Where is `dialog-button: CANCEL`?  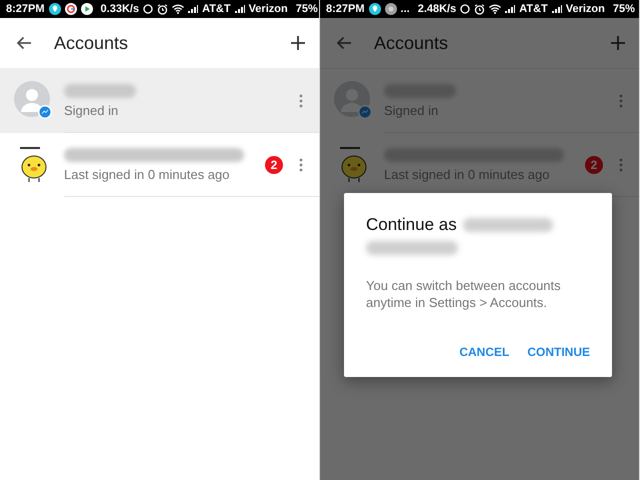
dialog-button: CANCEL is located at coordinates (484, 352).